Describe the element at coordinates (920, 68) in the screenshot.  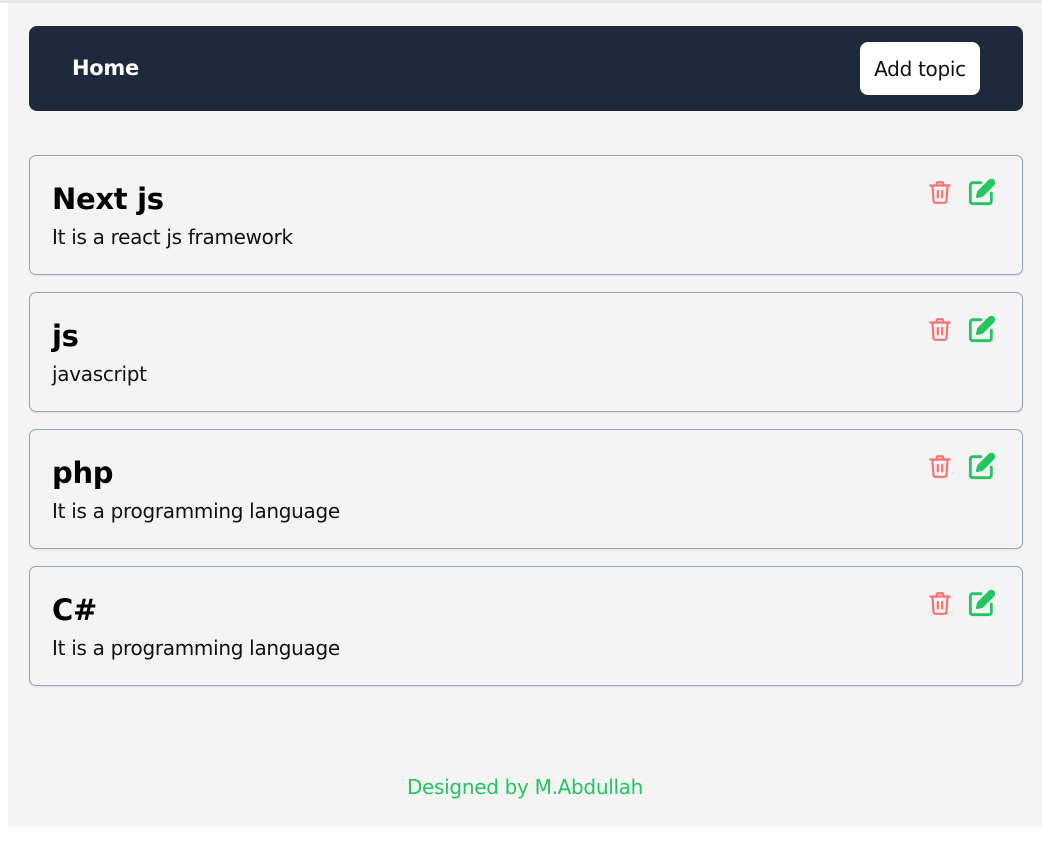
I see `add-topic-button: Add topic` at that location.